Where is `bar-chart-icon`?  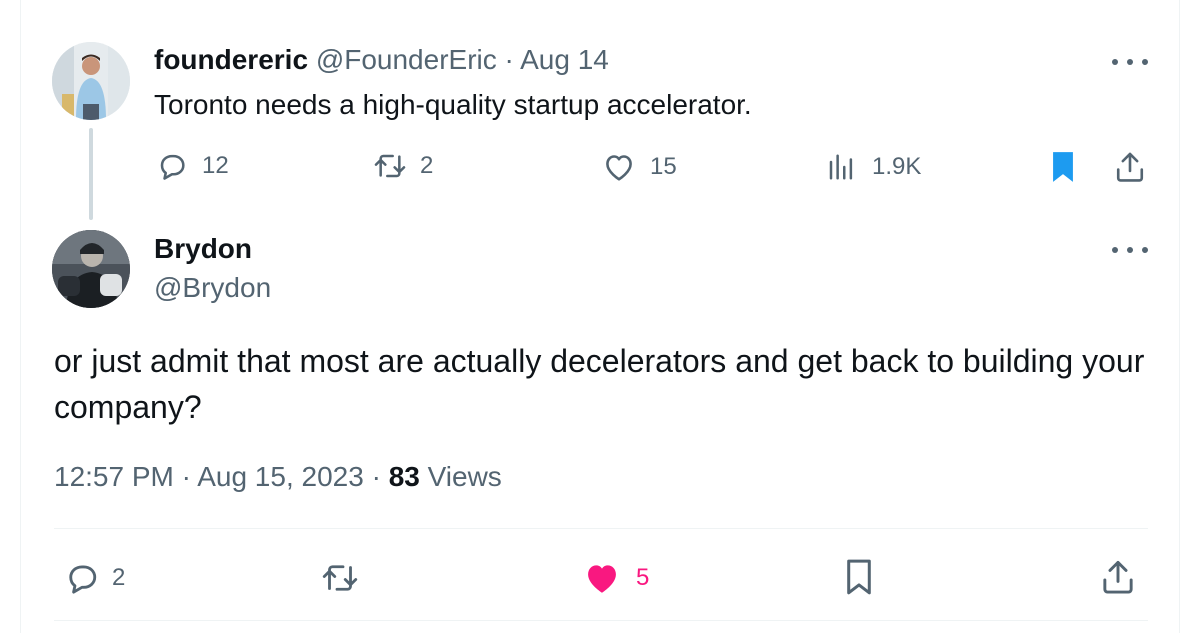 bar-chart-icon is located at coordinates (841, 167).